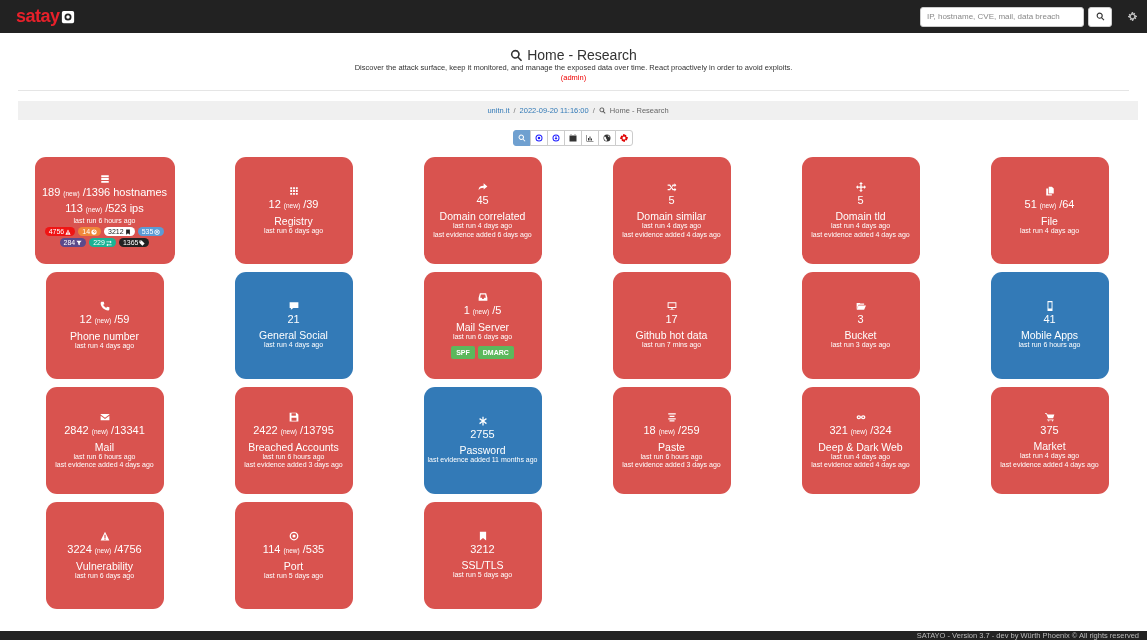 This screenshot has width=1147, height=640. I want to click on tile-label: Domain tld, so click(860, 216).